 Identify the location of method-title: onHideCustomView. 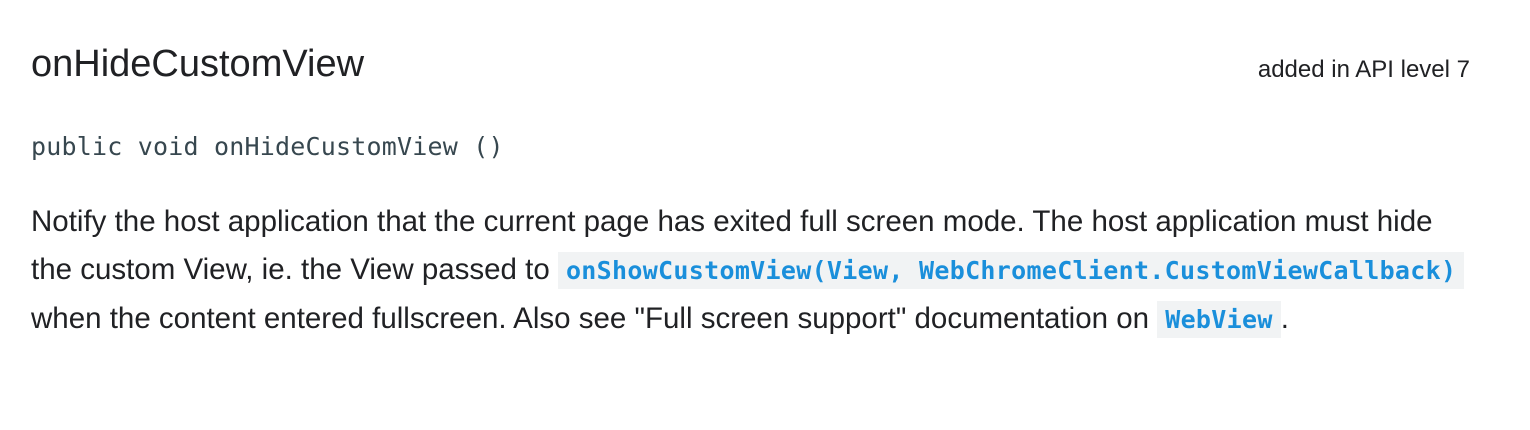
(198, 64).